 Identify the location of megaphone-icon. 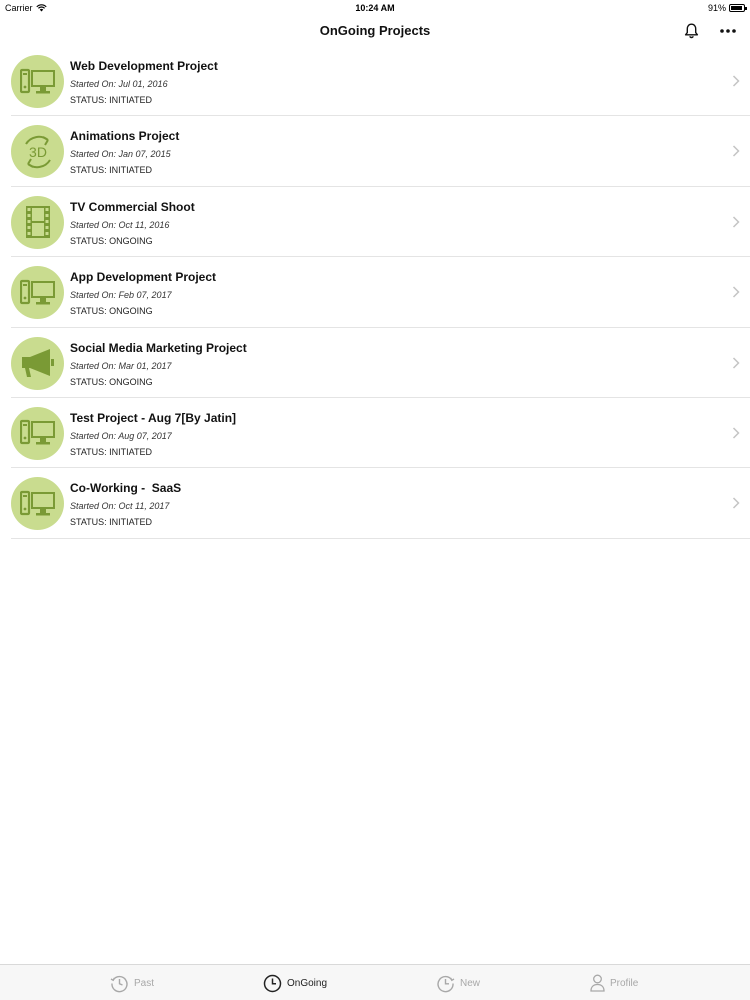
(37, 363).